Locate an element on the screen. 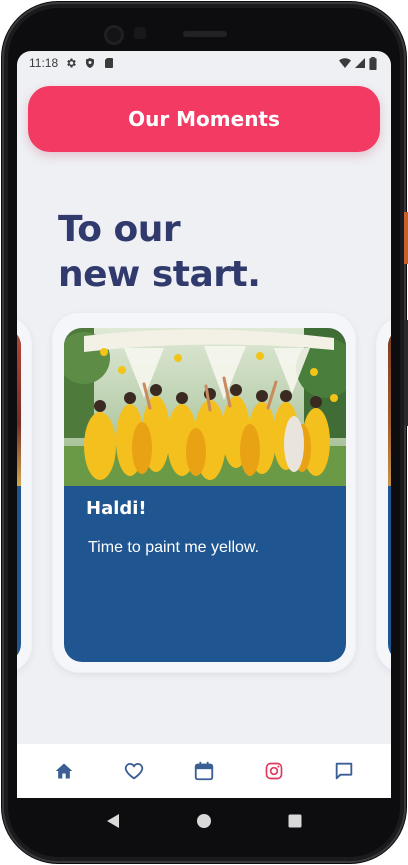  hero-title-line-2: new start. is located at coordinates (159, 274).